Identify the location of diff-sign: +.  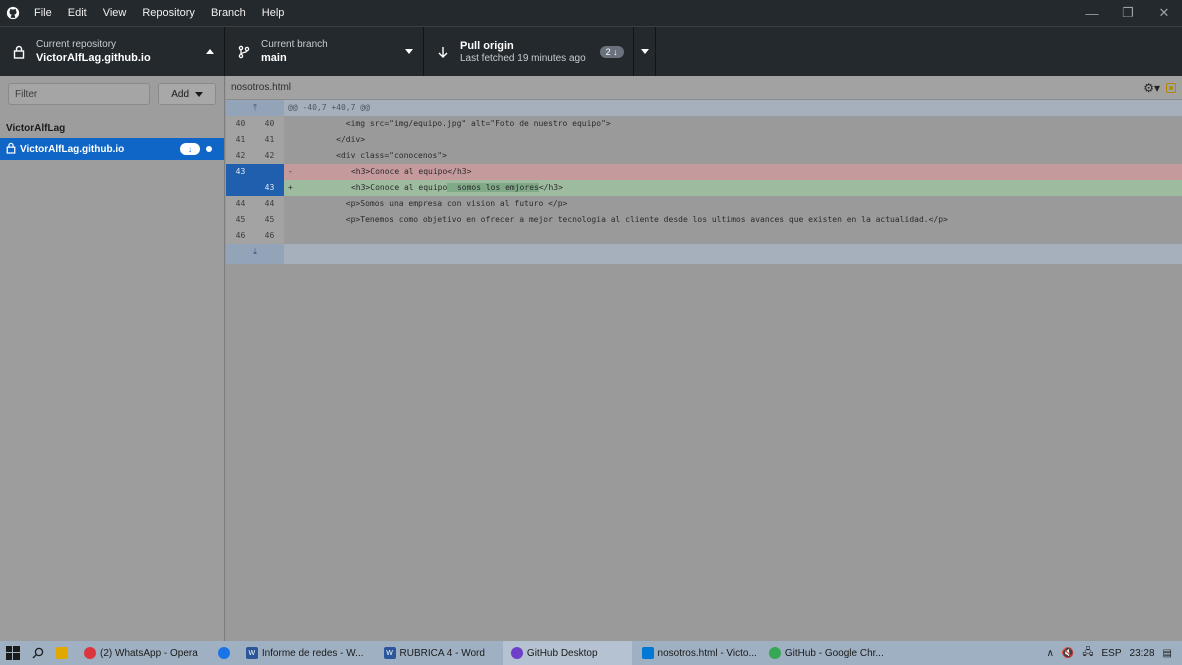
(290, 187).